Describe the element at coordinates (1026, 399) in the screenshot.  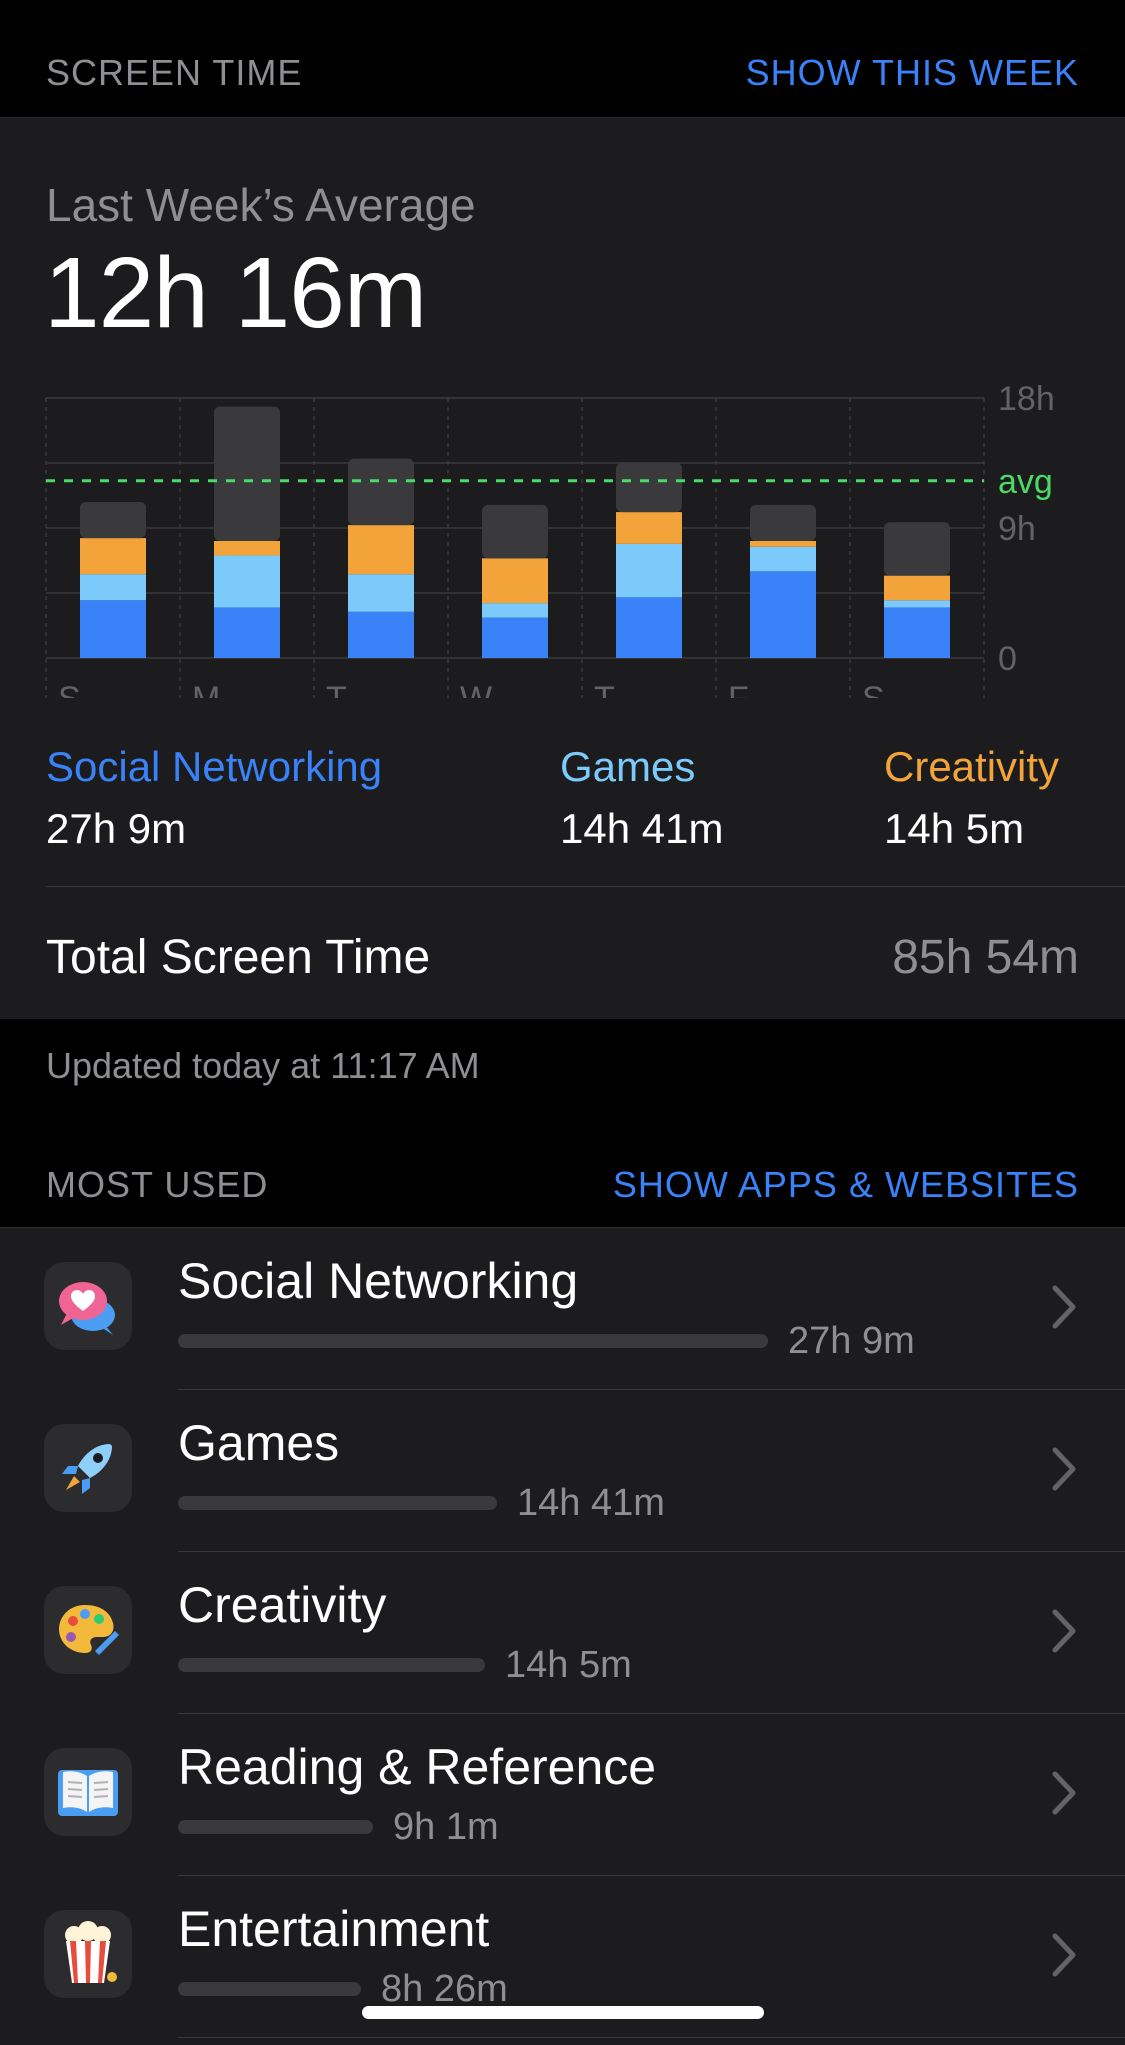
I see `y-tick-label: 18h` at that location.